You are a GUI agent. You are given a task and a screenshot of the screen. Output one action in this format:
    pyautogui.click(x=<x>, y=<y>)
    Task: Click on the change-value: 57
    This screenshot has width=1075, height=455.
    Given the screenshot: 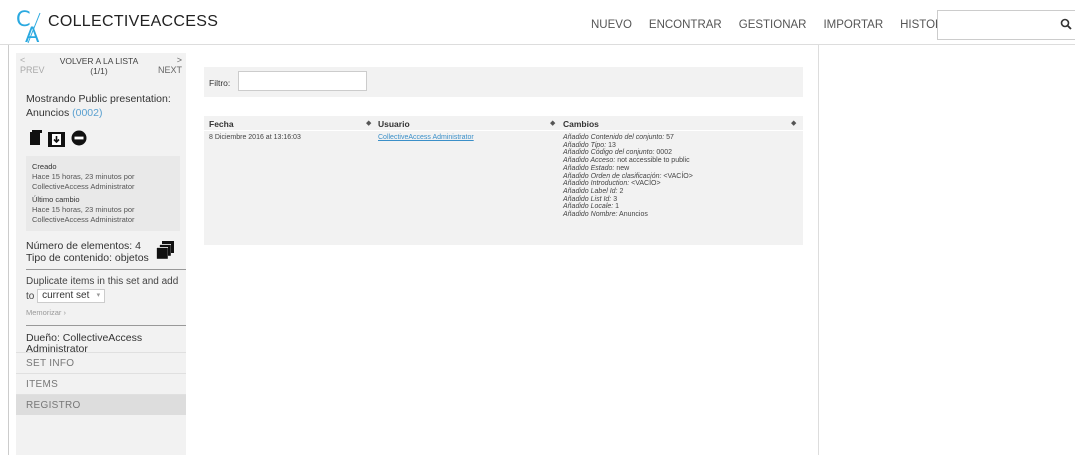 What is the action you would take?
    pyautogui.click(x=669, y=137)
    